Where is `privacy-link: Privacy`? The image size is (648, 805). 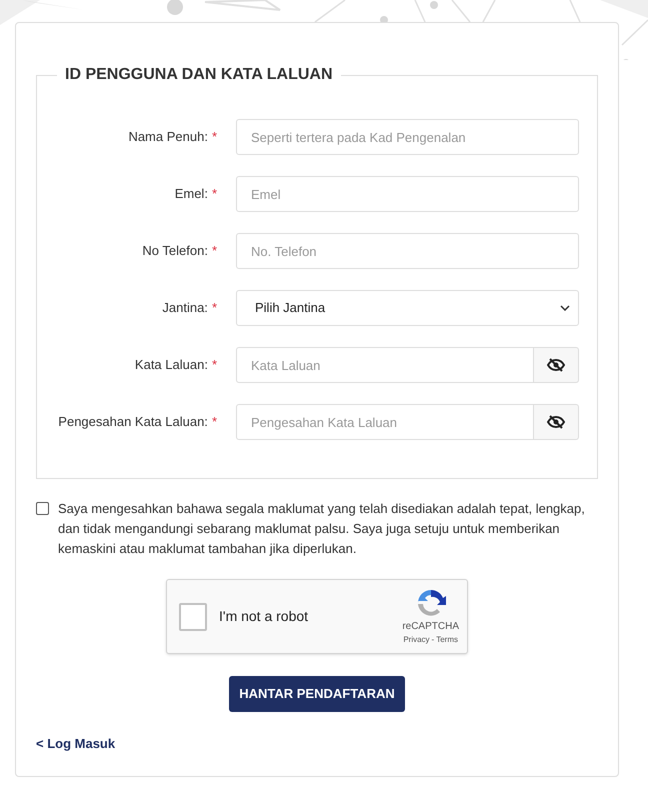
privacy-link: Privacy is located at coordinates (416, 640).